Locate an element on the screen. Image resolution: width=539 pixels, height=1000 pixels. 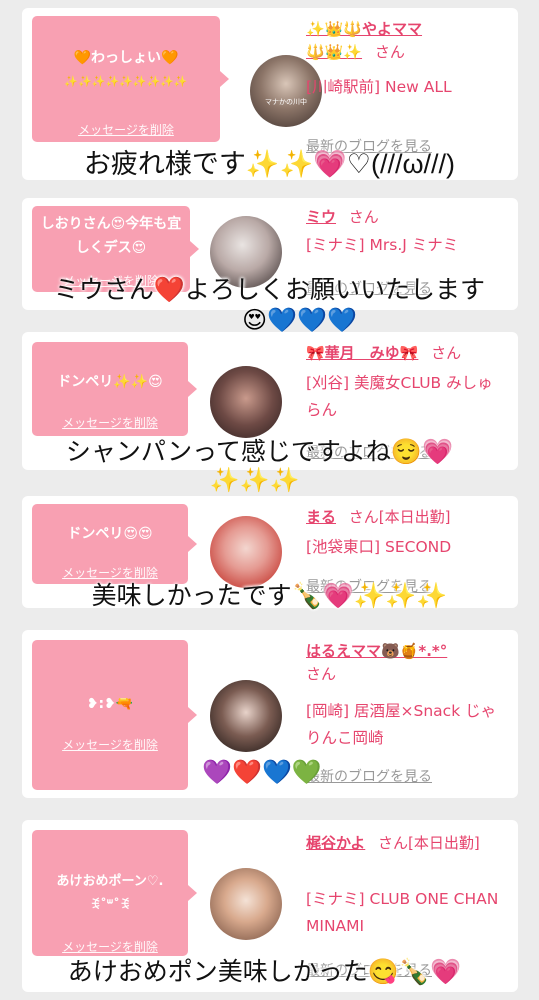
sender-name: 🎀華月 みゆ🎀 さん is located at coordinates (406, 353).